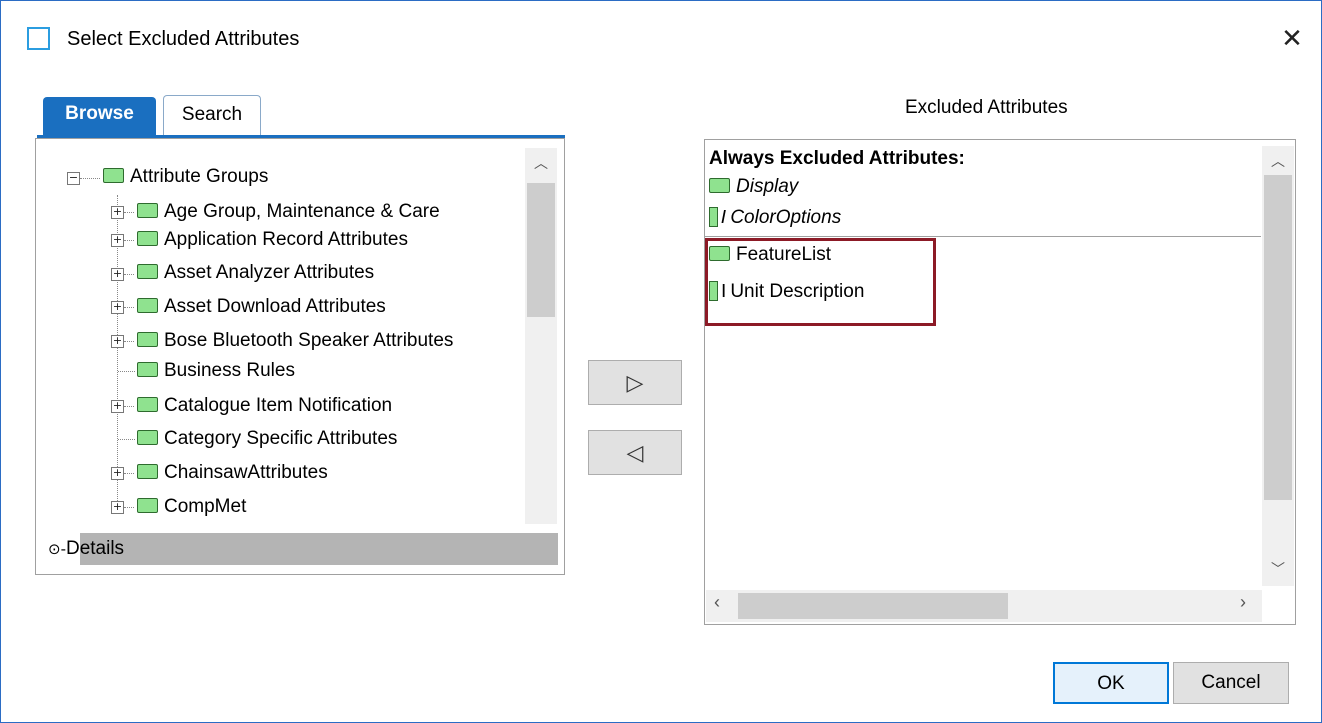 The width and height of the screenshot is (1322, 723). Describe the element at coordinates (1231, 683) in the screenshot. I see `cancel-button: Cancel` at that location.